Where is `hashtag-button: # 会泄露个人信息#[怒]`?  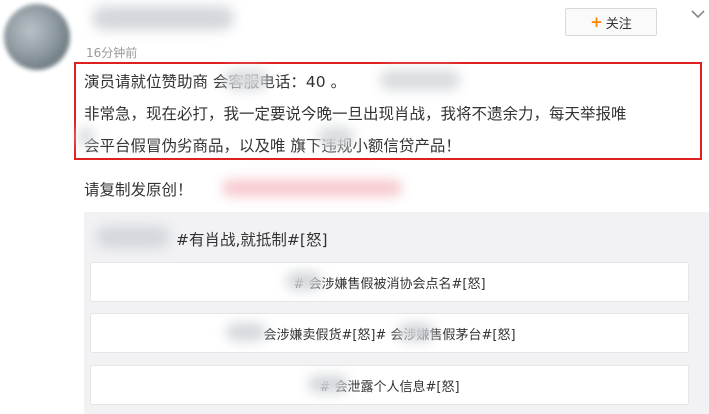 hashtag-button: # 会泄露个人信息#[怒] is located at coordinates (389, 385).